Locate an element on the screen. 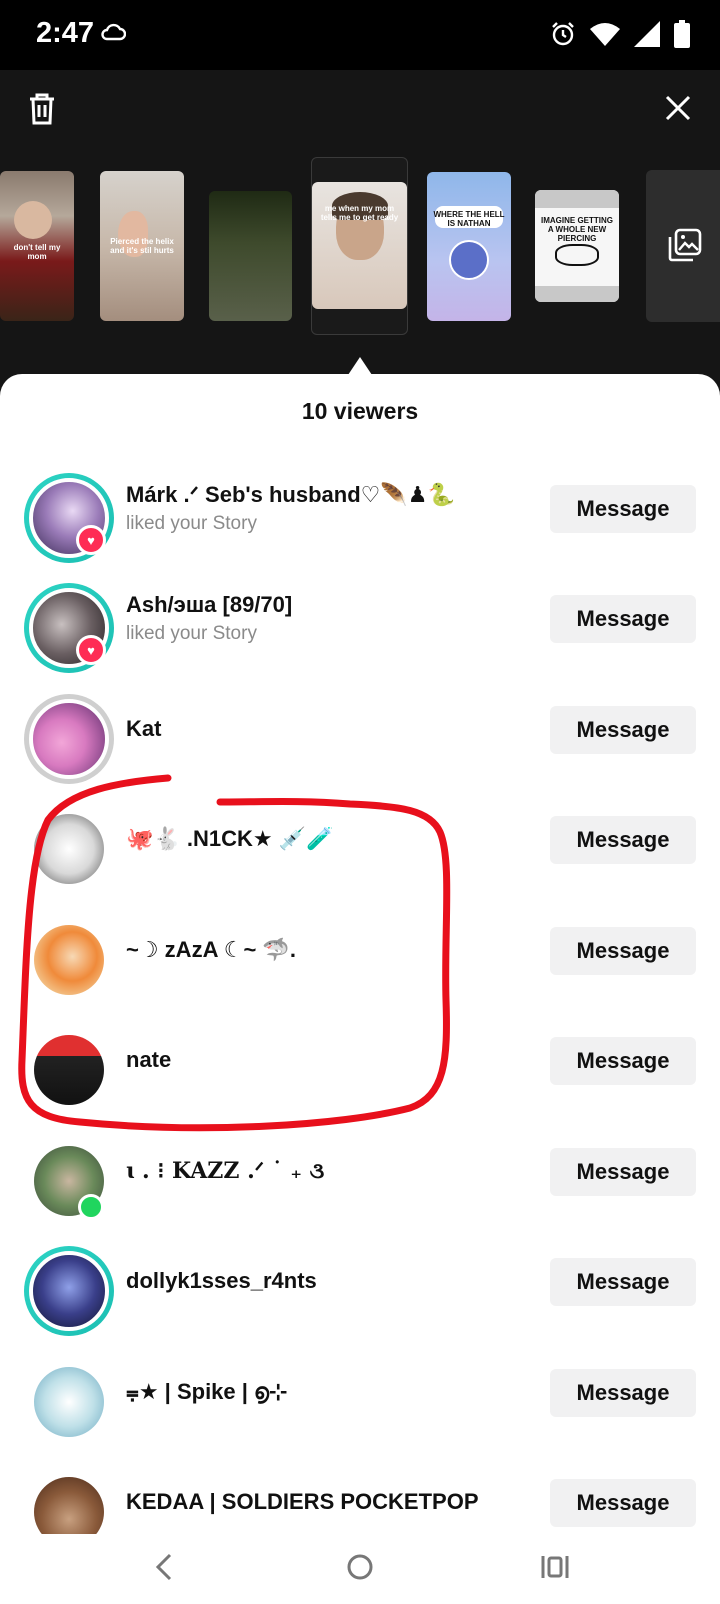 The height and width of the screenshot is (1604, 720). viewers-count-title: 10 viewers is located at coordinates (360, 411).